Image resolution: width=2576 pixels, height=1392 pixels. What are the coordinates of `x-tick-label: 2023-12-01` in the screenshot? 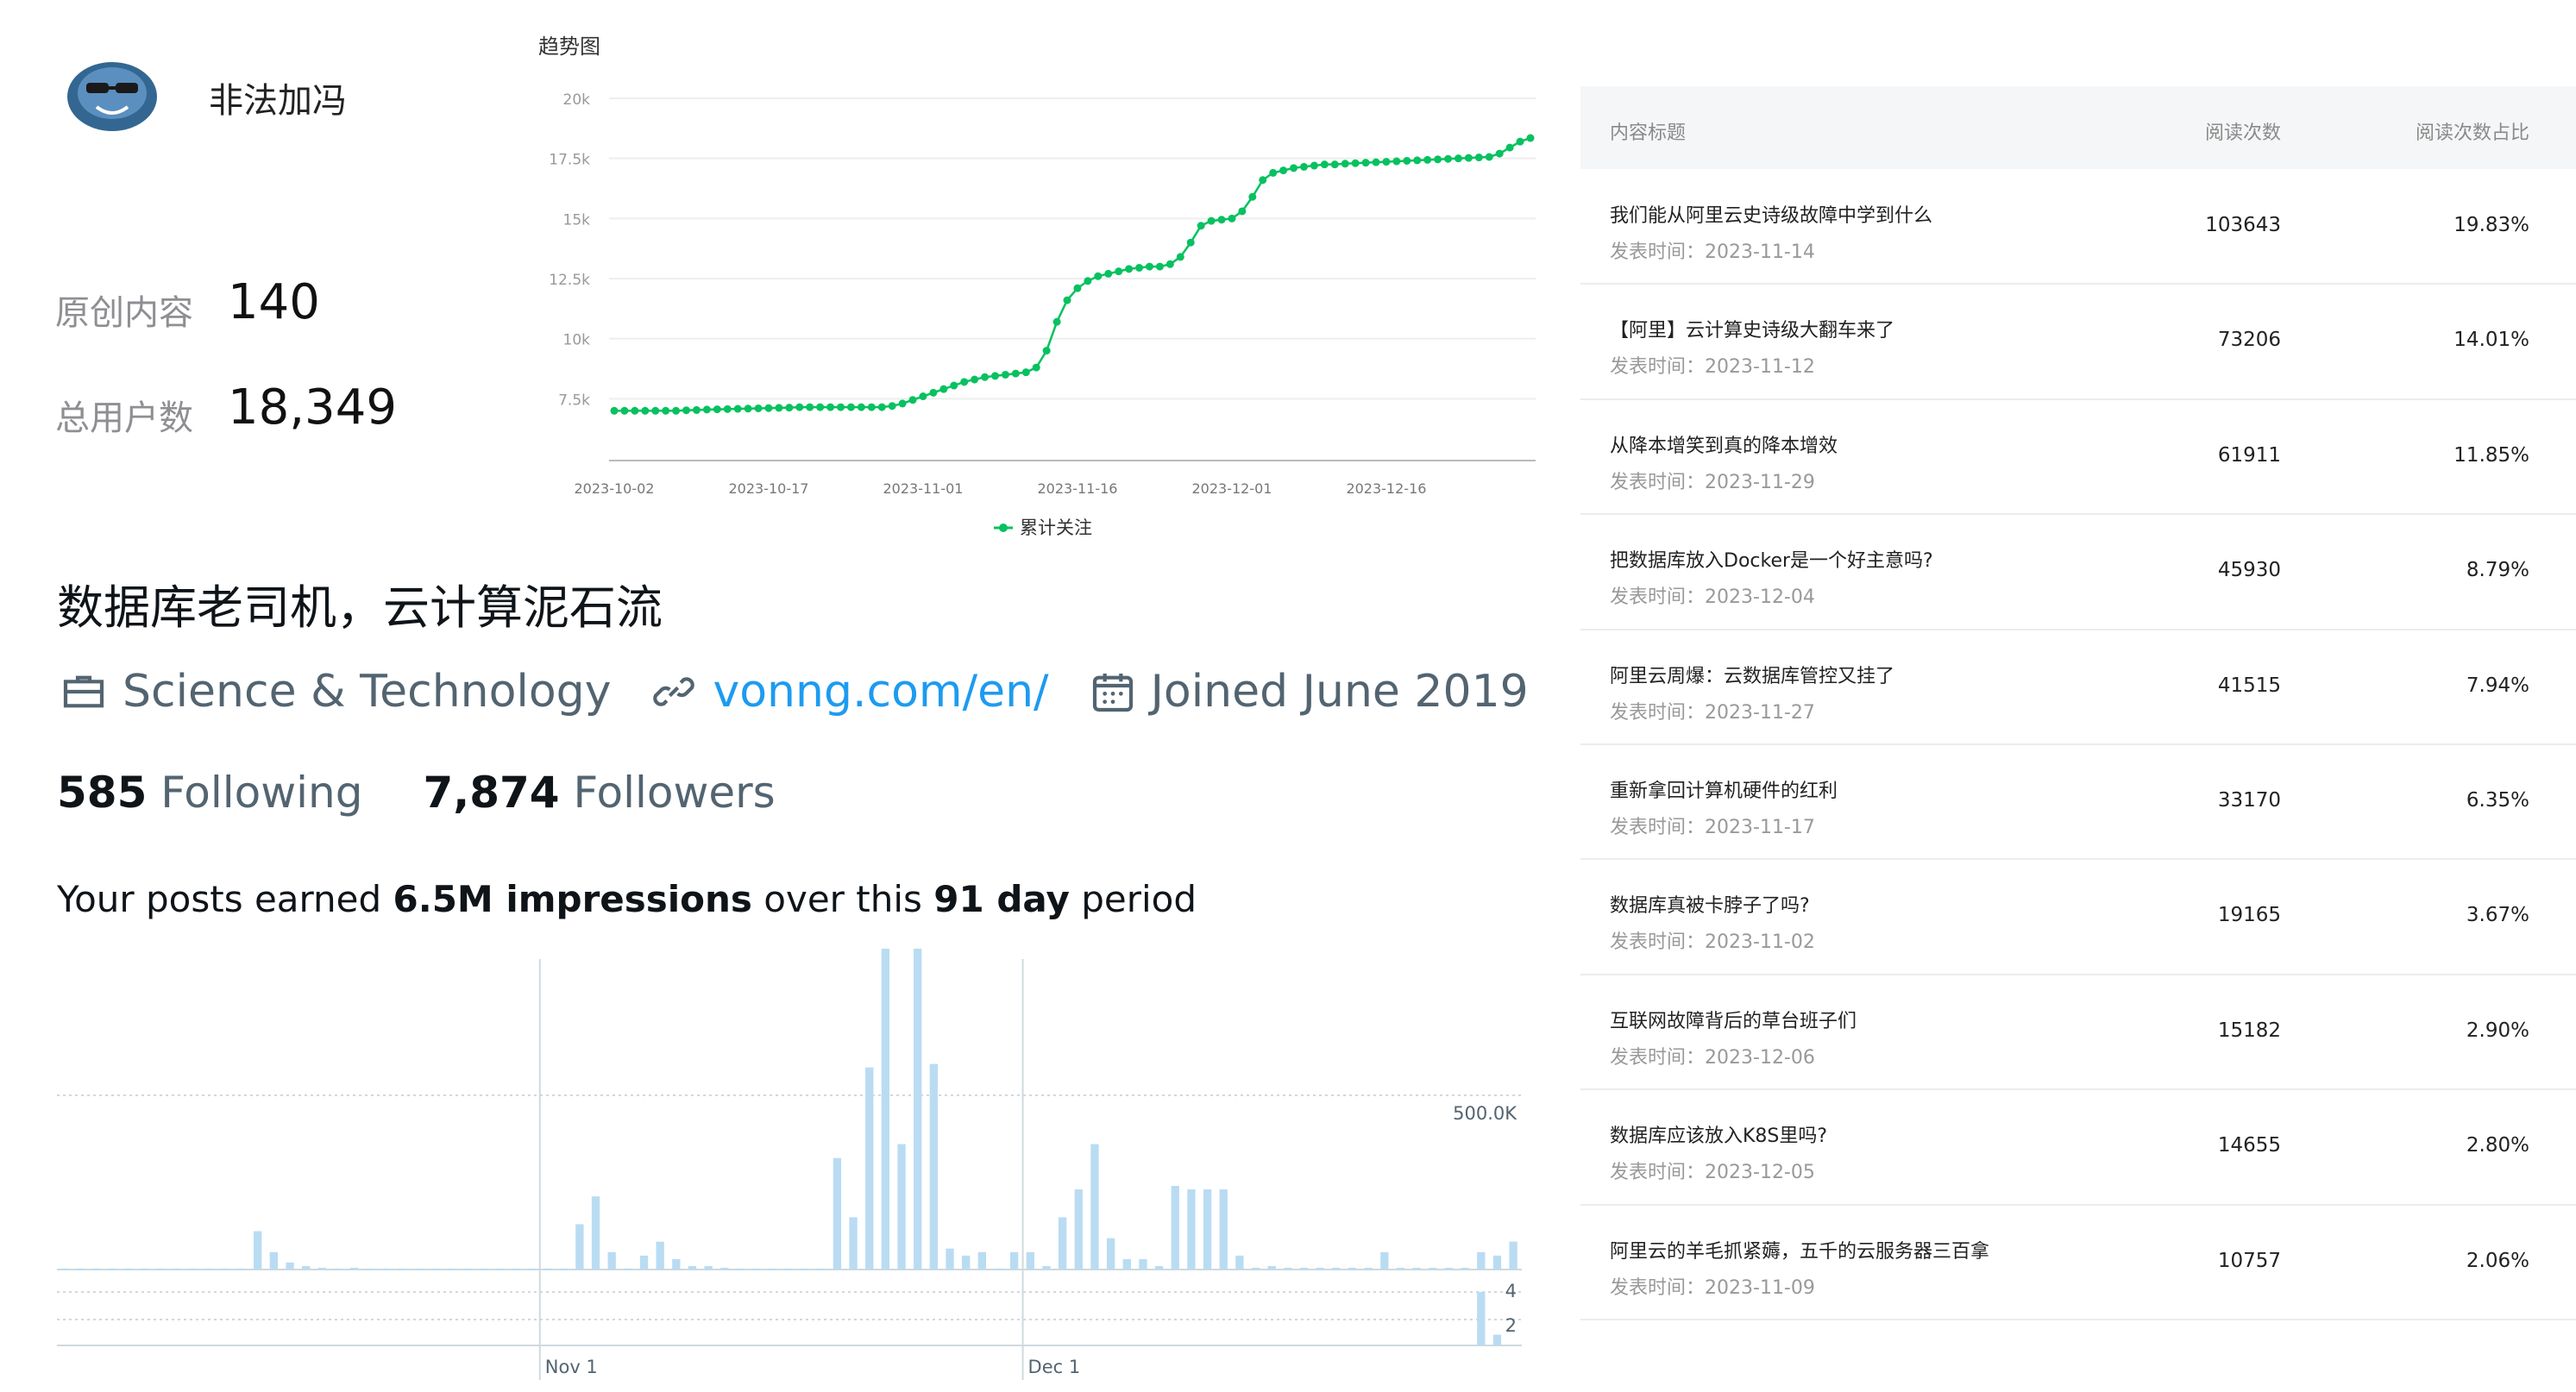 It's located at (1231, 489).